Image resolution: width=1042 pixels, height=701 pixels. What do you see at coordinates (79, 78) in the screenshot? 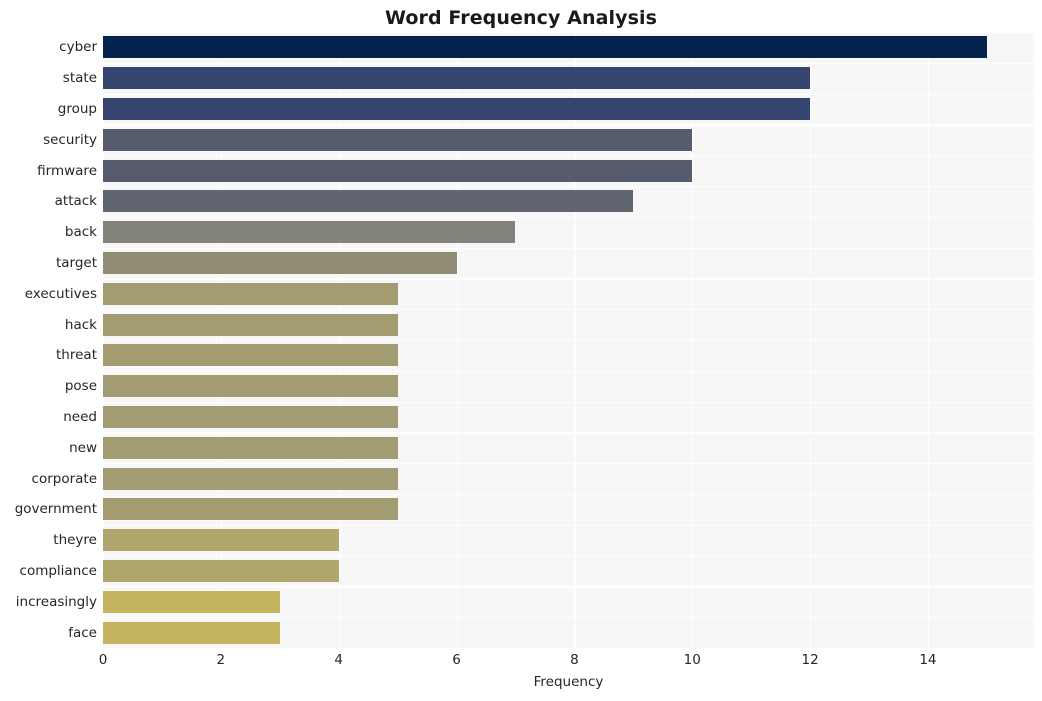
I see `y-tick-label-state: state` at bounding box center [79, 78].